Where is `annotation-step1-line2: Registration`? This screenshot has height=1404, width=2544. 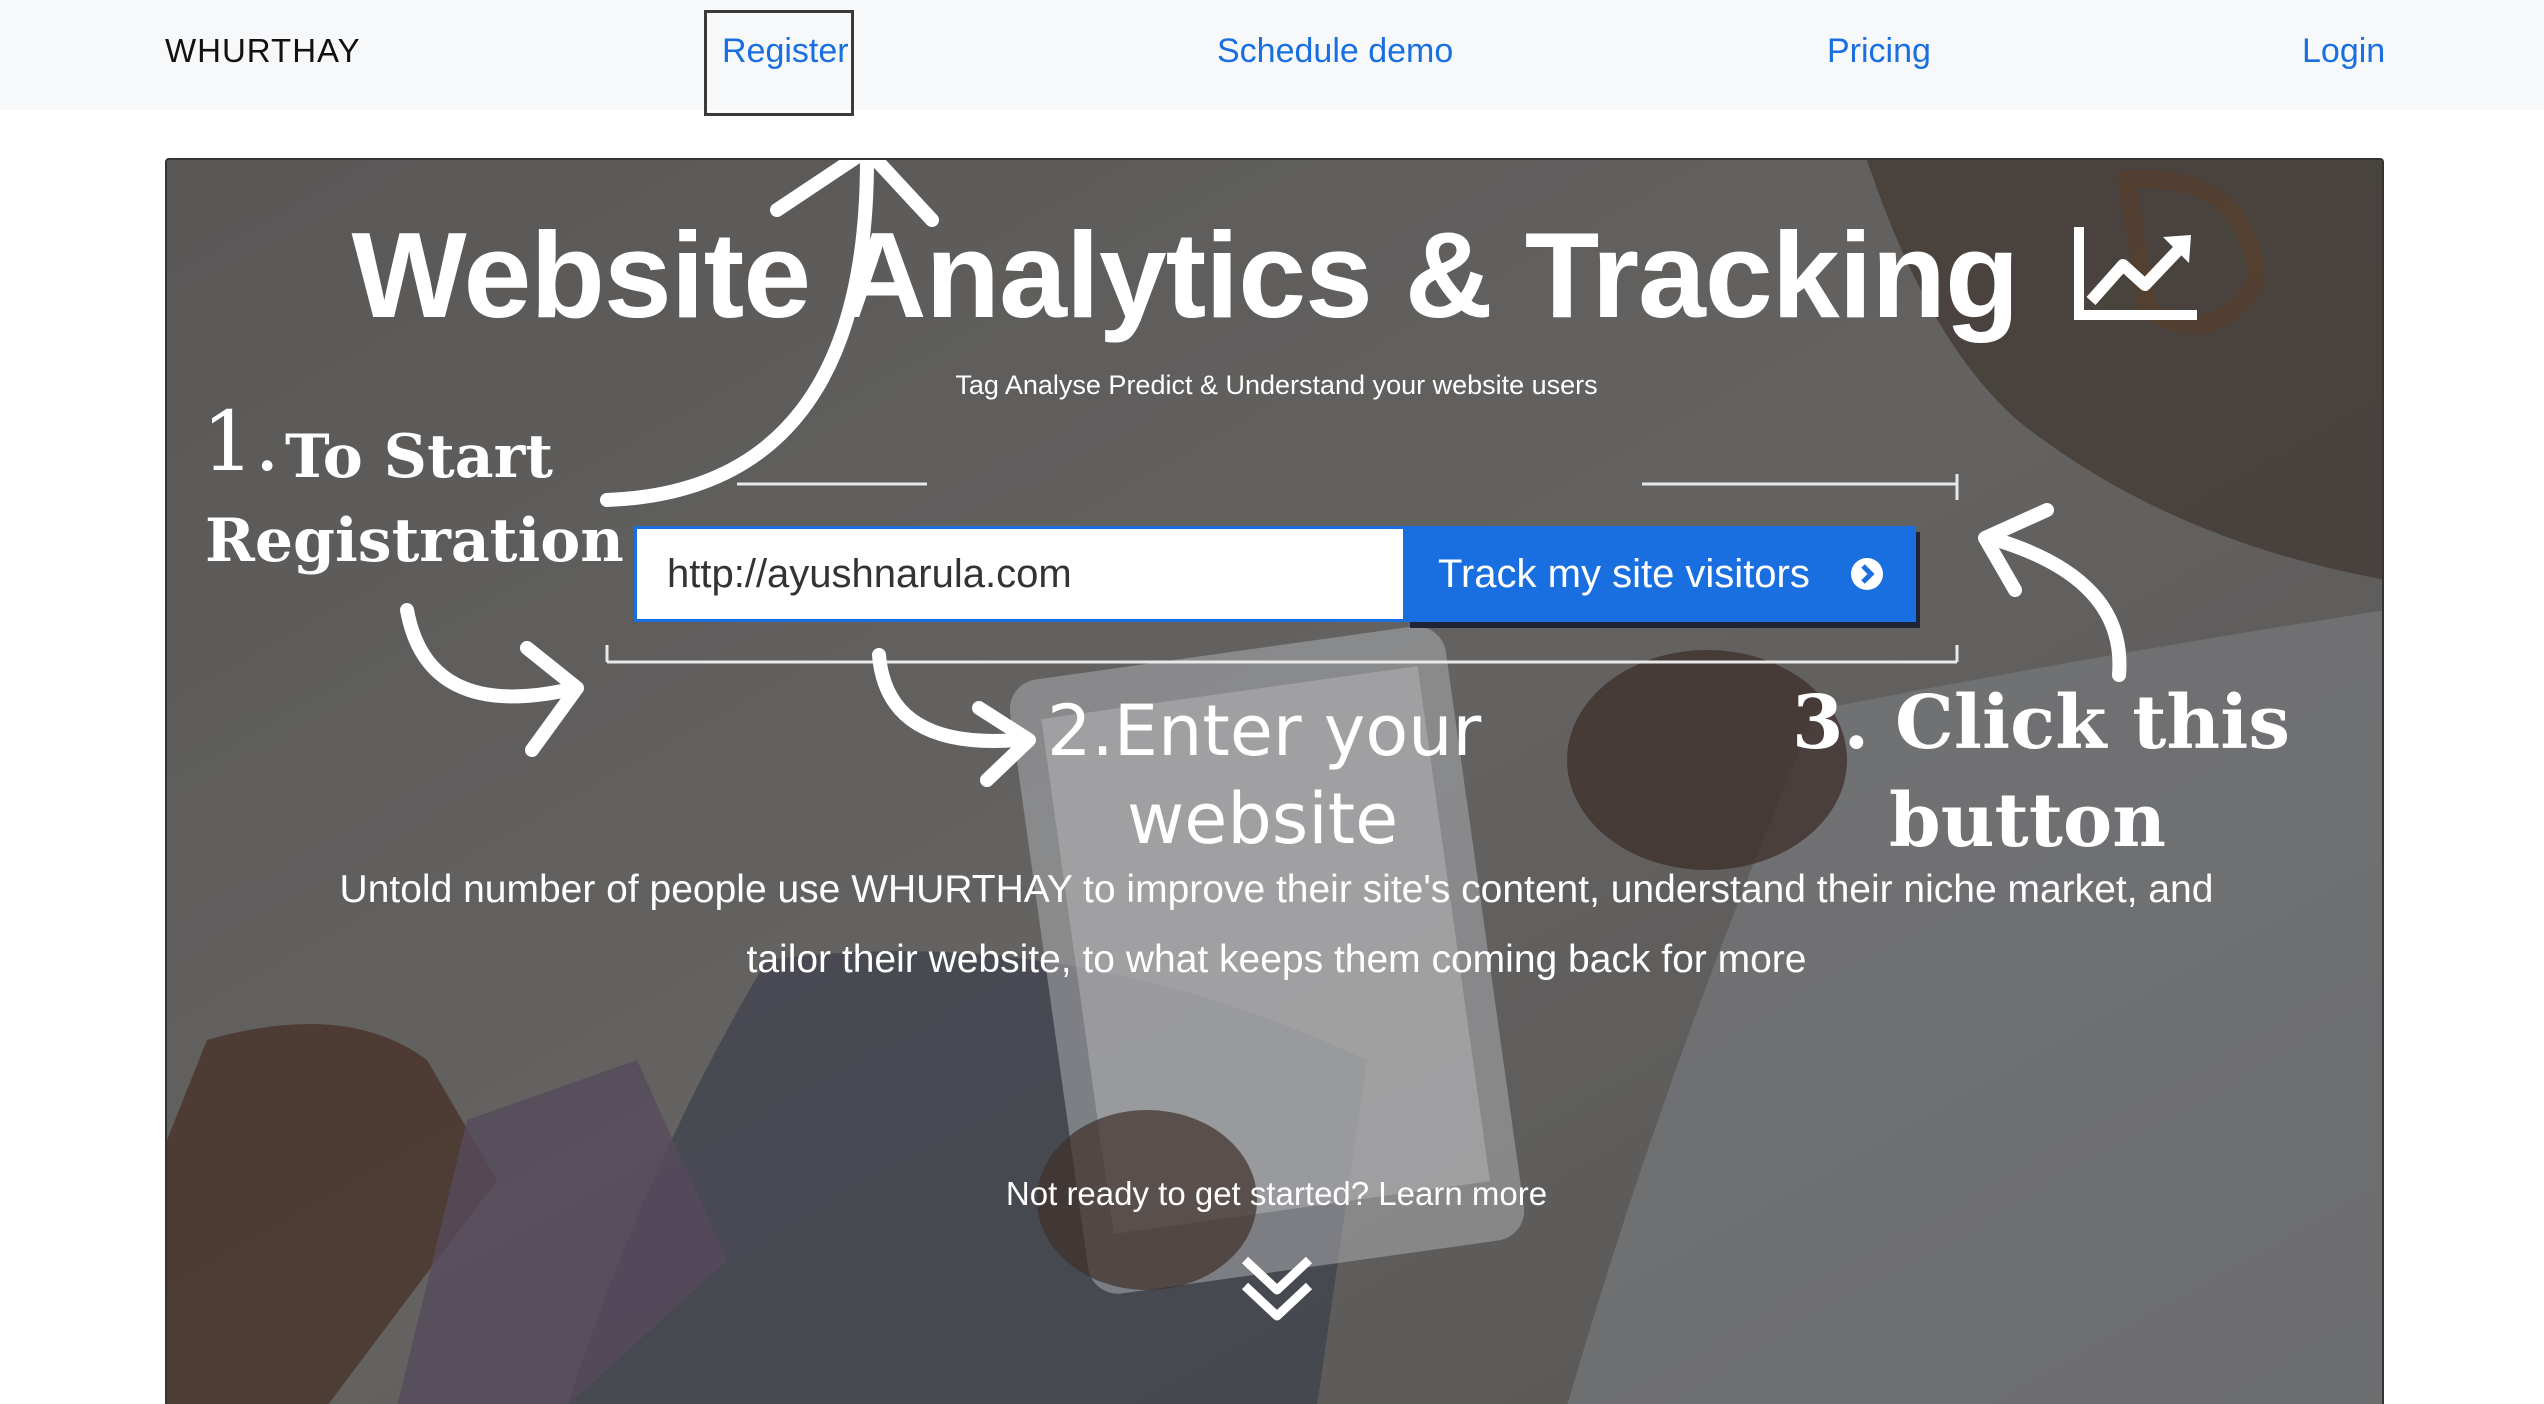 annotation-step1-line2: Registration is located at coordinates (414, 541).